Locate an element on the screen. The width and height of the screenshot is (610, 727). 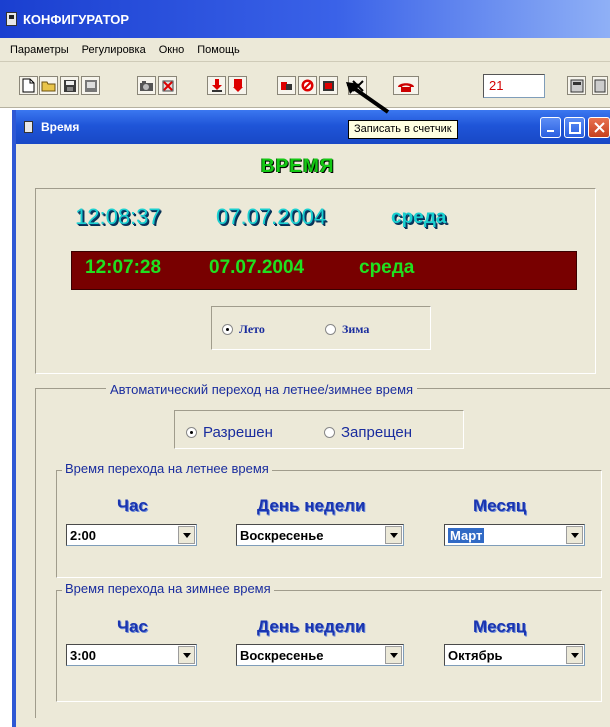
radio-winter: Зима is located at coordinates (347, 329).